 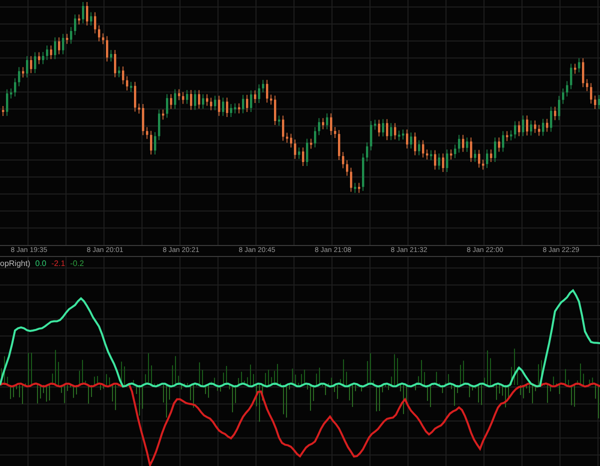 What do you see at coordinates (77, 264) in the screenshot?
I see `indicator-value: -0.2` at bounding box center [77, 264].